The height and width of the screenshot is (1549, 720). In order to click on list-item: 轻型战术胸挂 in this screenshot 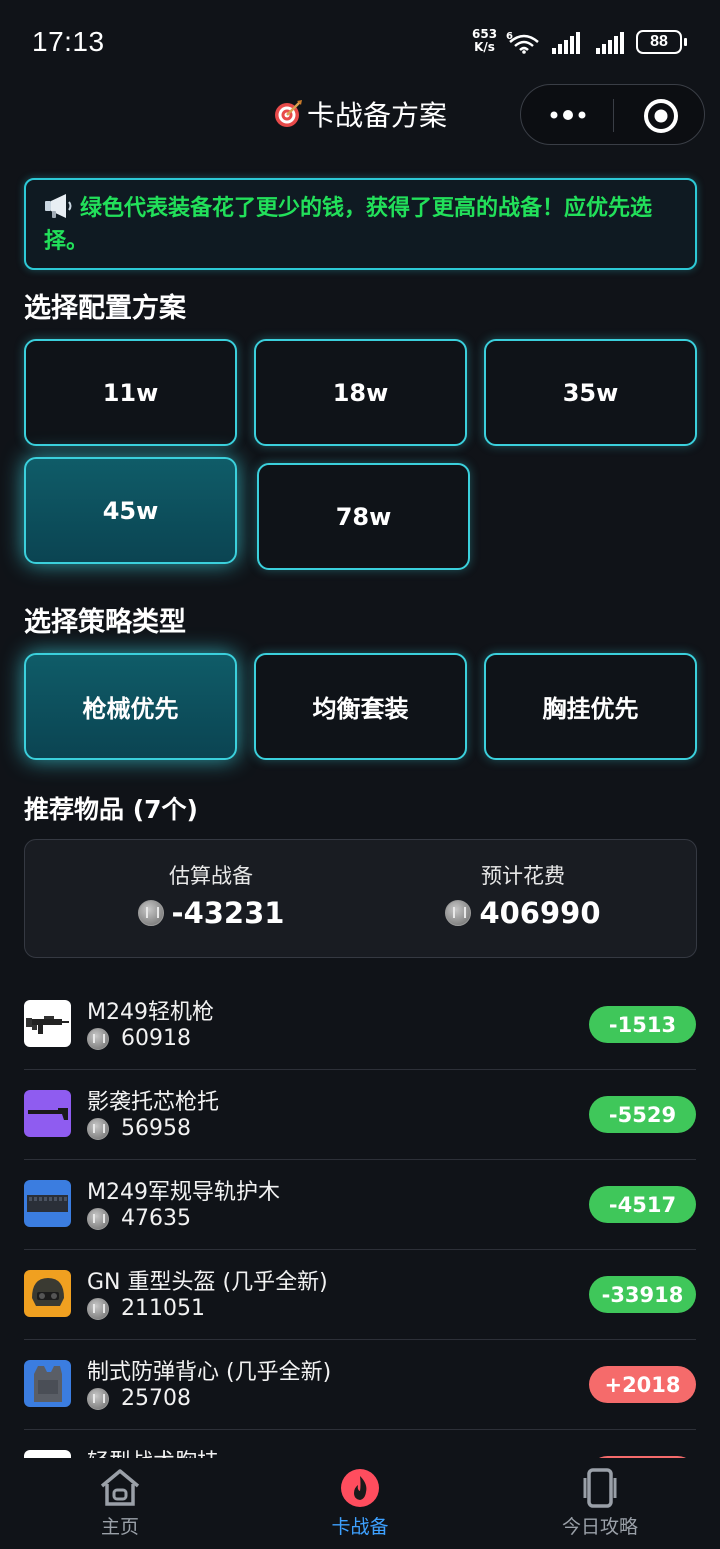, I will do `click(360, 1444)`.